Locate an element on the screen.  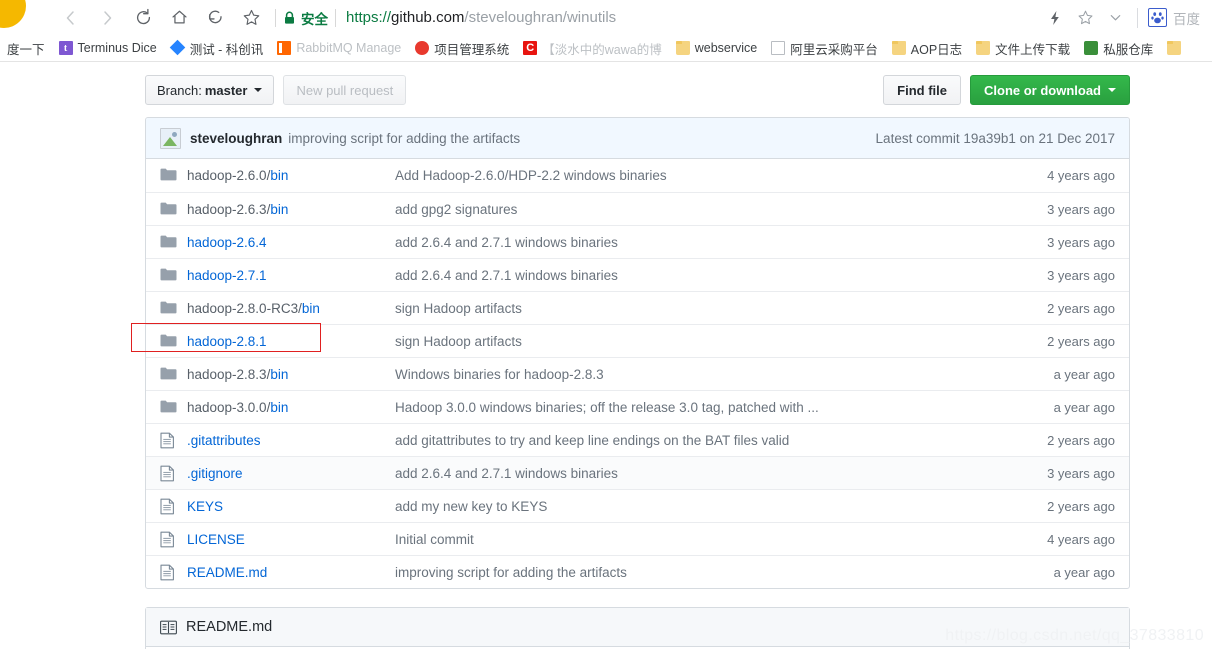
bookmark-label: Terminus Dice is located at coordinates (117, 48).